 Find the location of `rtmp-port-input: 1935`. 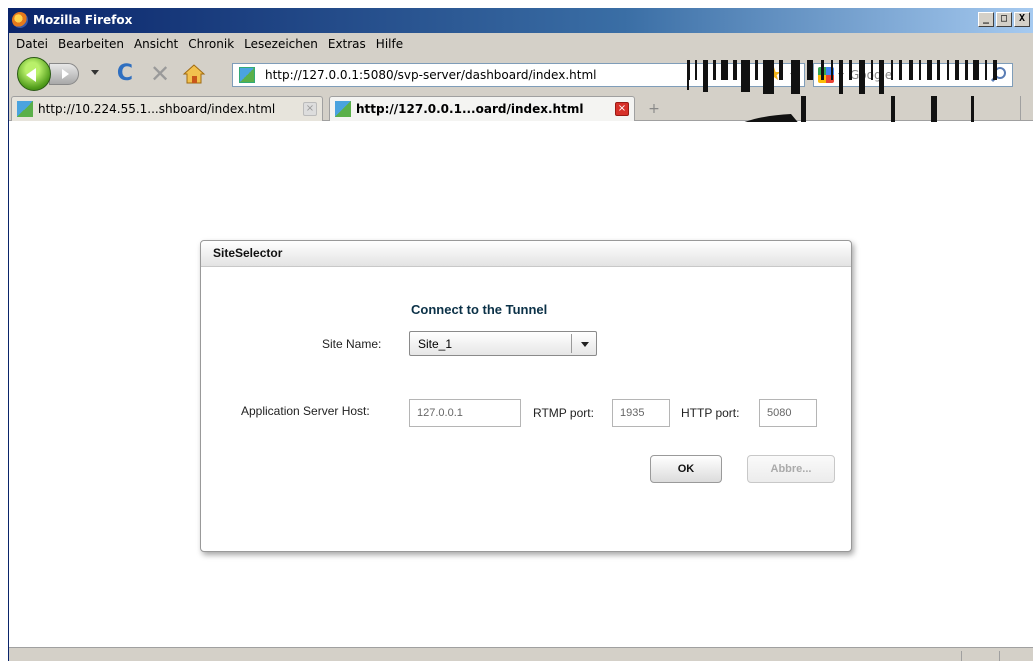

rtmp-port-input: 1935 is located at coordinates (641, 413).